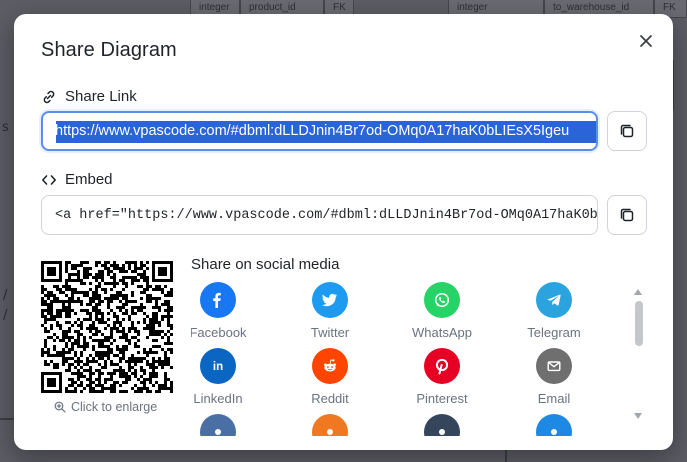  I want to click on share-telegram-button: Telegram, so click(554, 311).